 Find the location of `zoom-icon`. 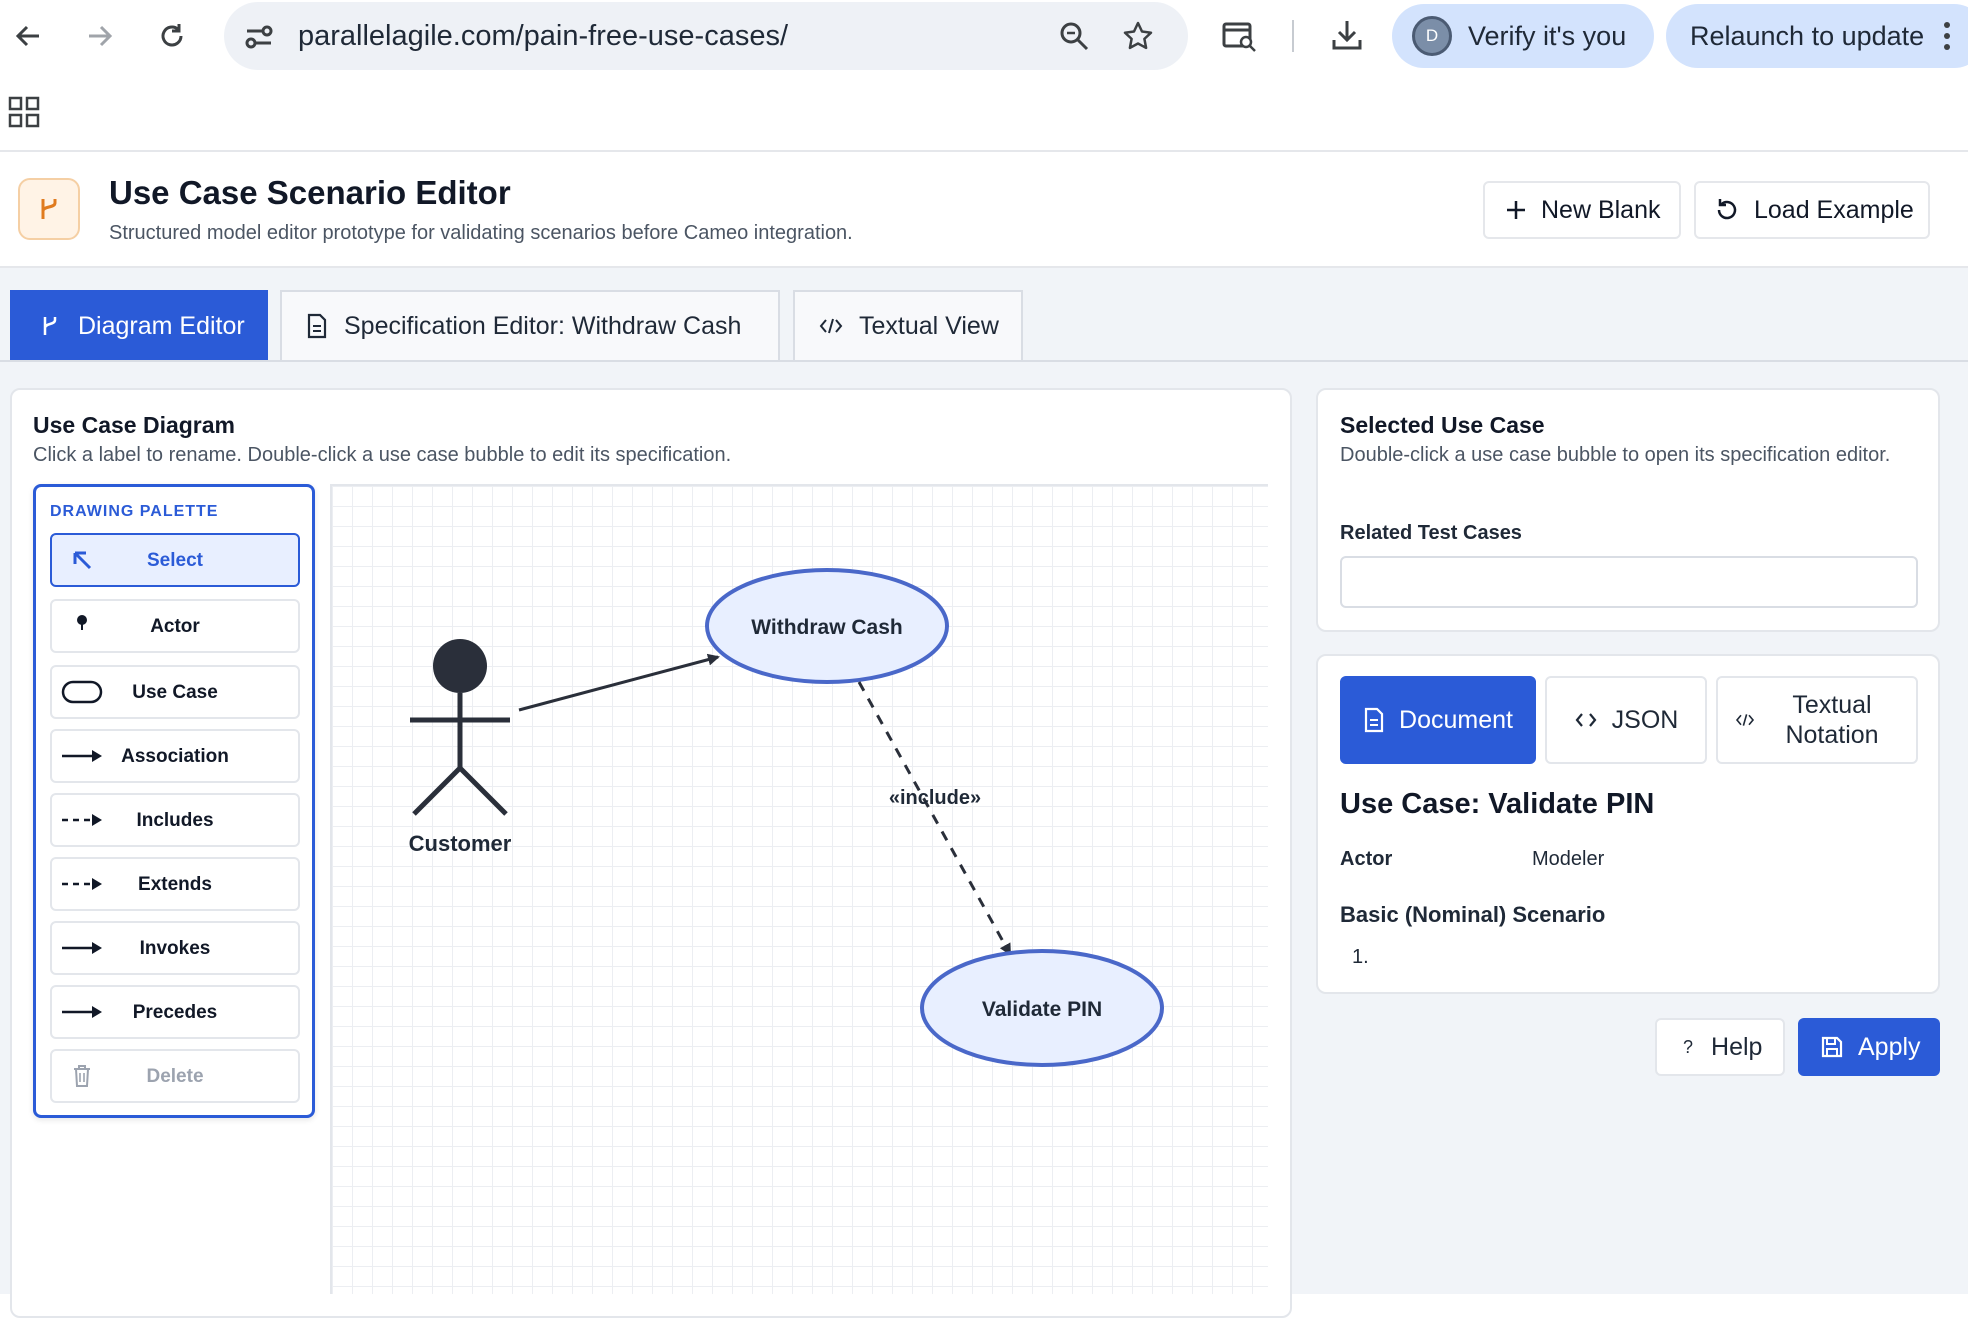

zoom-icon is located at coordinates (1074, 36).